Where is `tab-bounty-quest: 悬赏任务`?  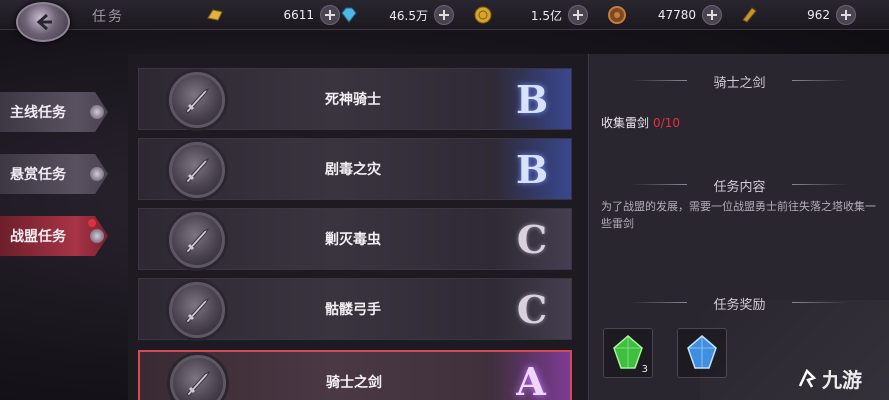
tab-bounty-quest: 悬赏任务 is located at coordinates (54, 174).